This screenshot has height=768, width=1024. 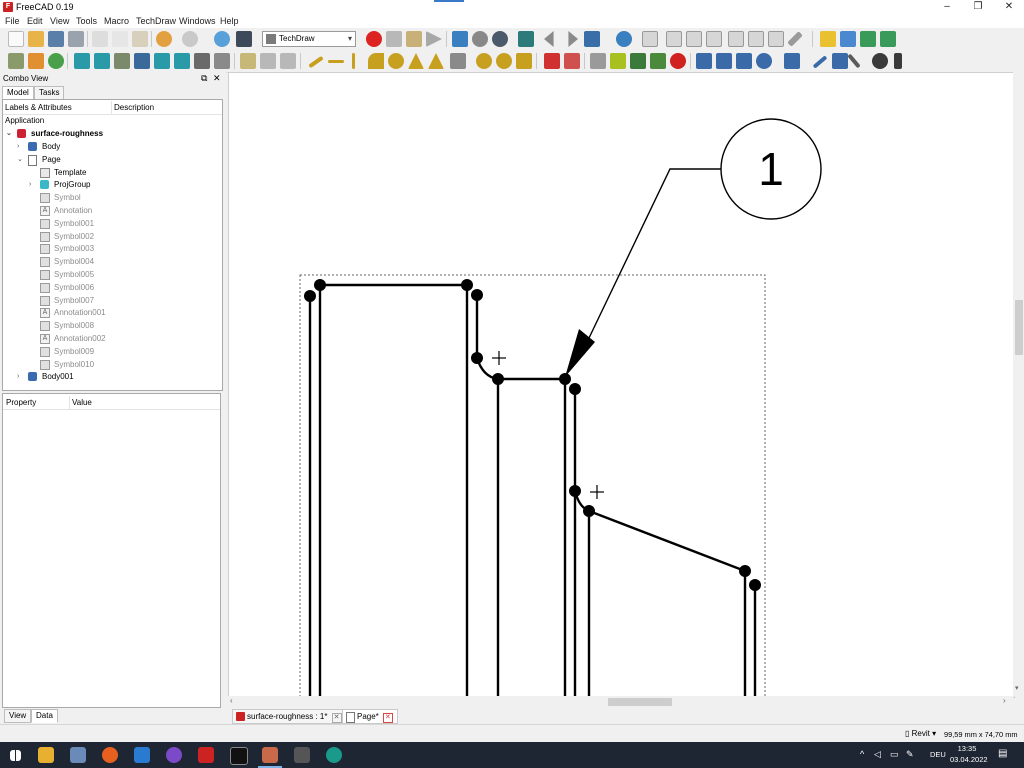 What do you see at coordinates (792, 61) in the screenshot?
I see `centerline-icon` at bounding box center [792, 61].